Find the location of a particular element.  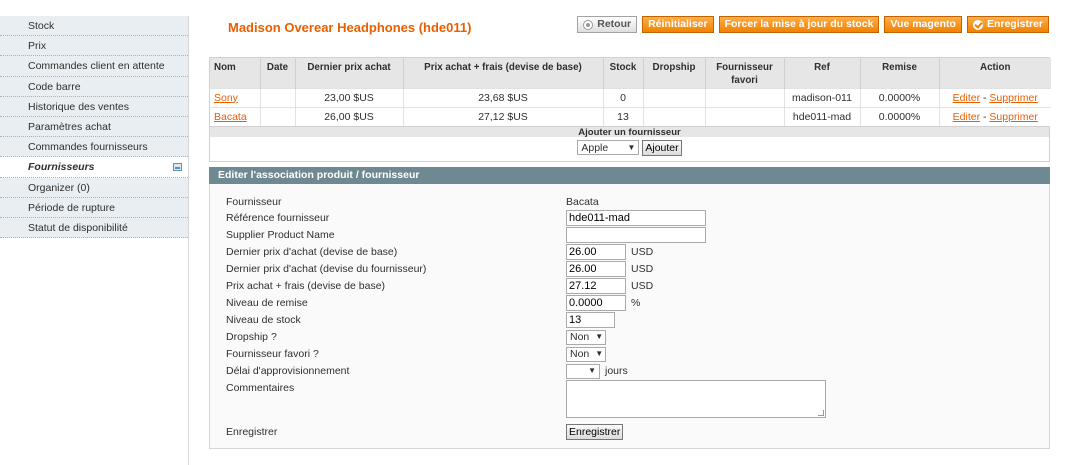

lead-time-select: ▼ is located at coordinates (583, 371).